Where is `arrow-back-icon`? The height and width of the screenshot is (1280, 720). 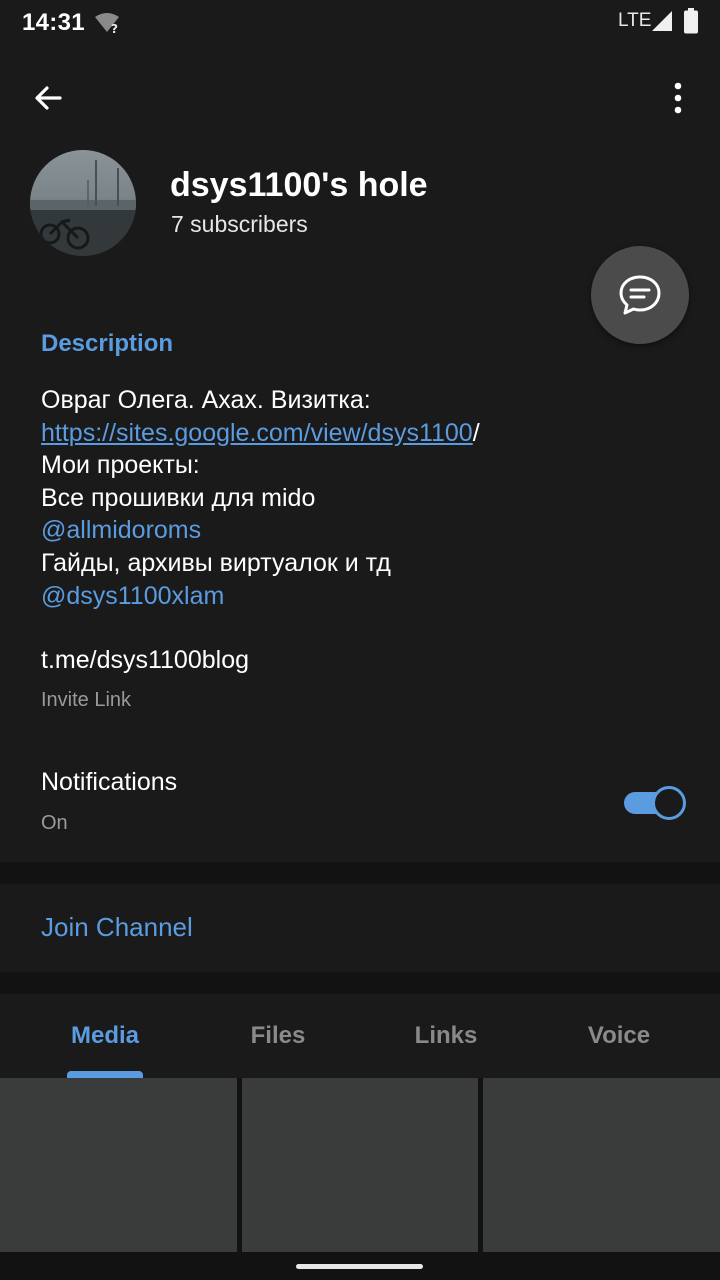
arrow-back-icon is located at coordinates (48, 98).